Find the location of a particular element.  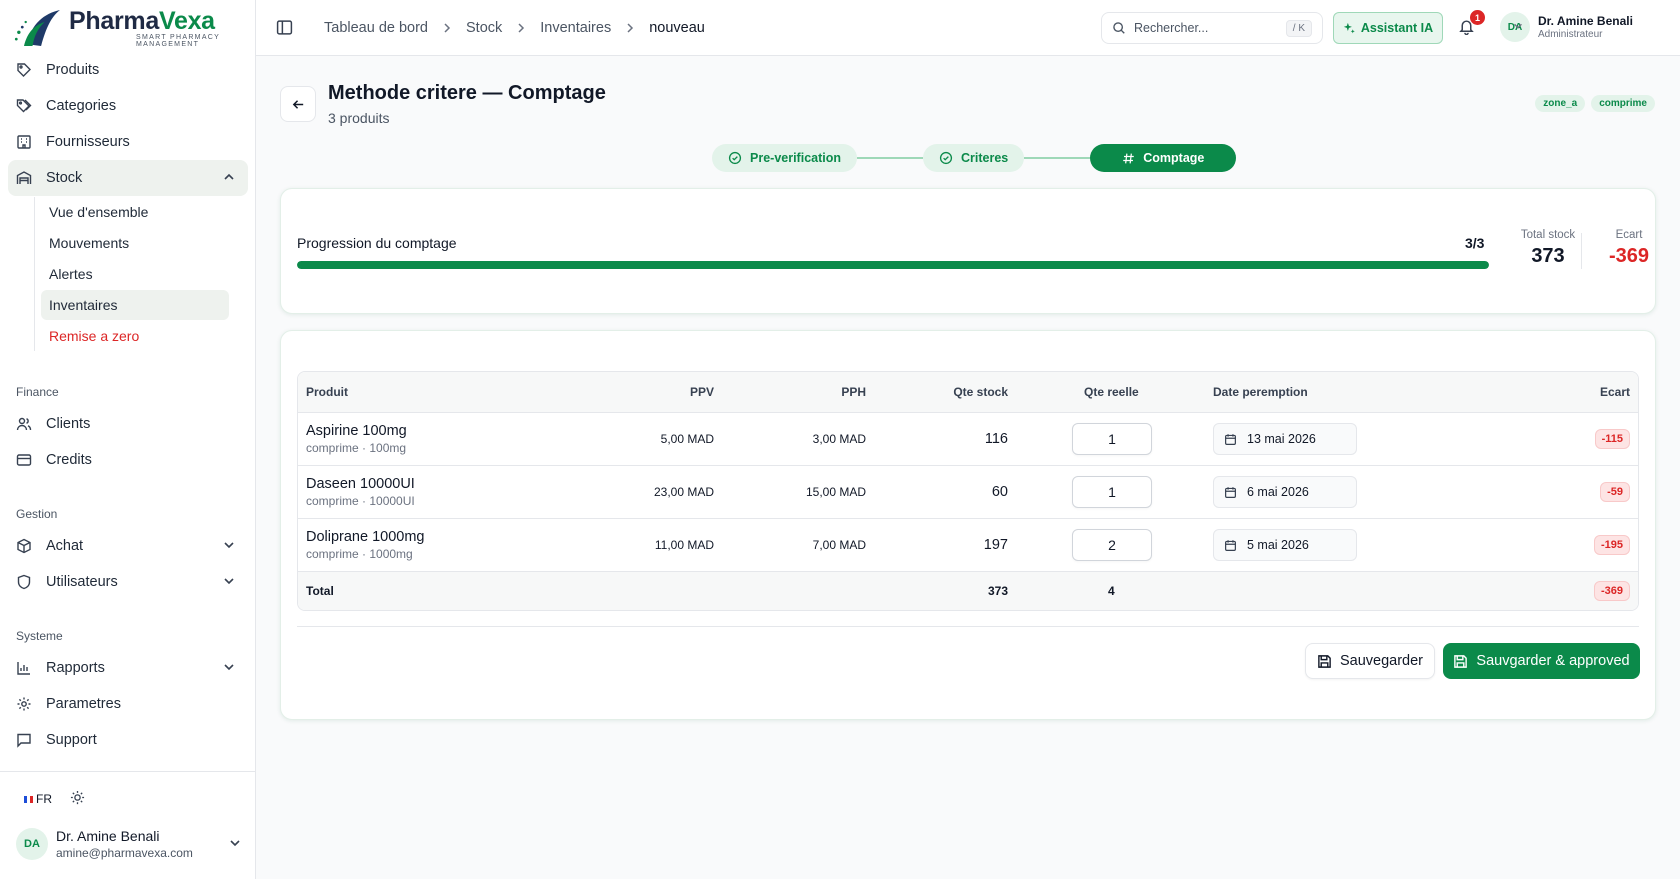

arrow-left-icon is located at coordinates (298, 104).